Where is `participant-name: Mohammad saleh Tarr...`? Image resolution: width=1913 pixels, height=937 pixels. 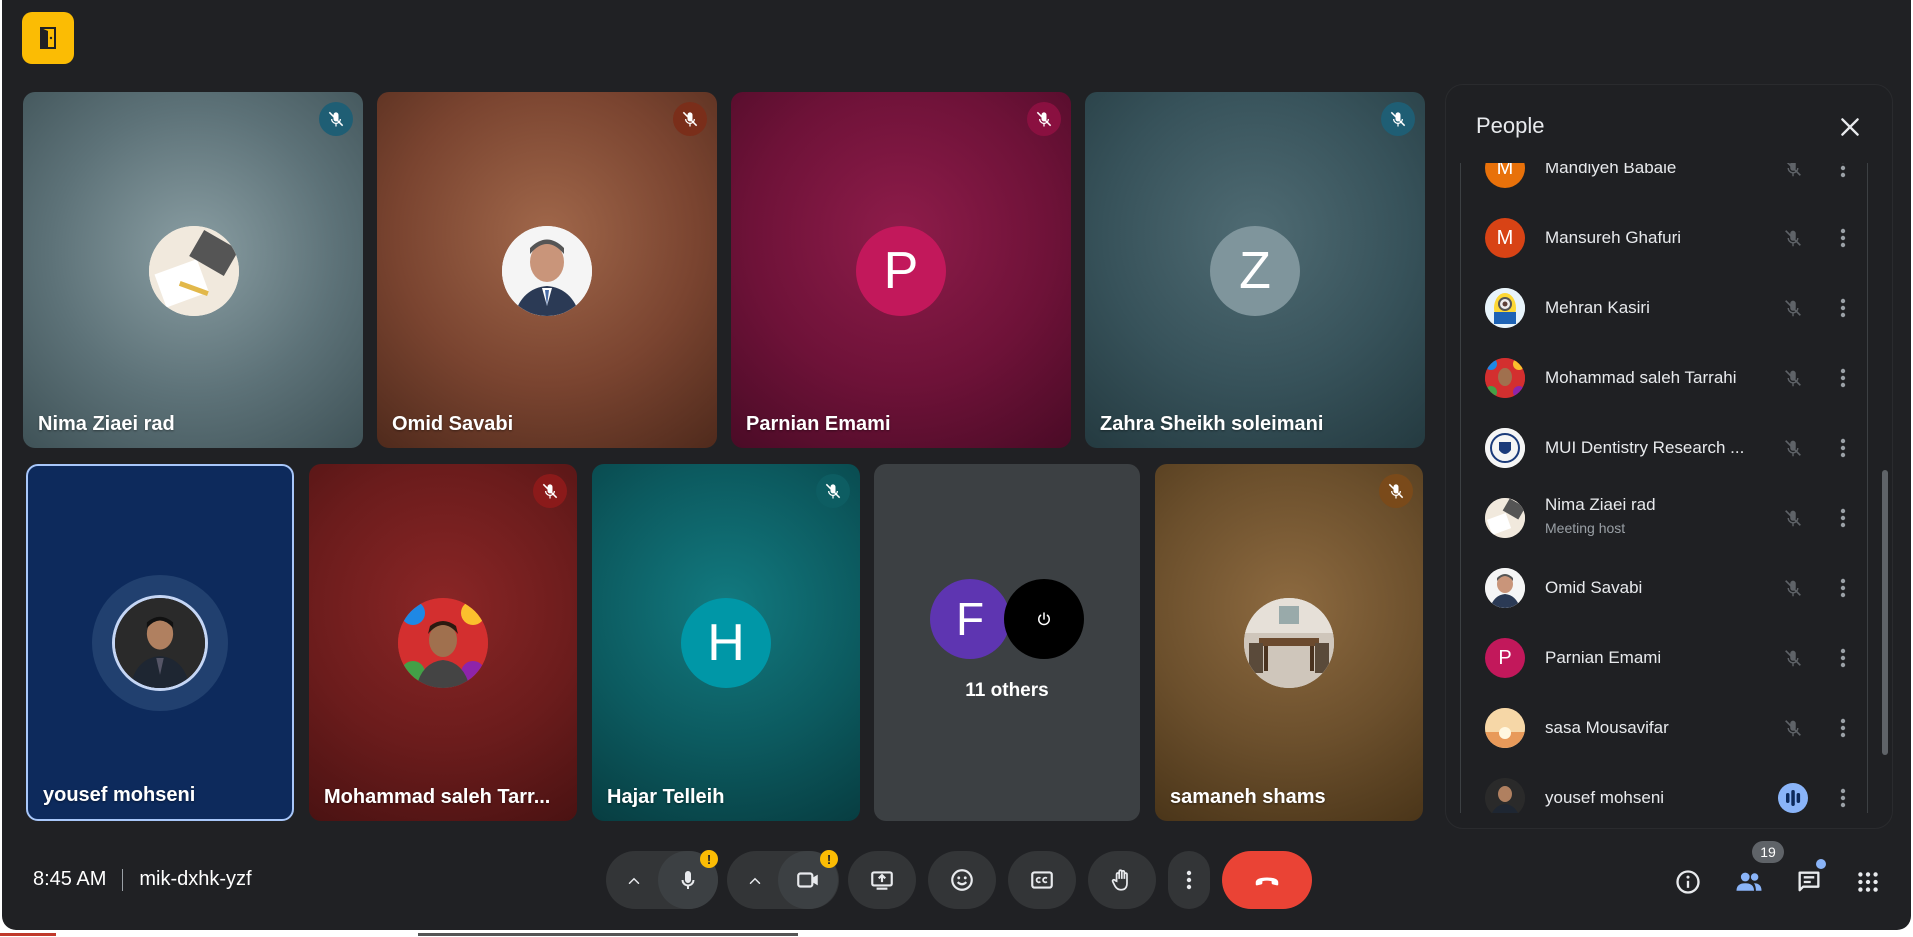 participant-name: Mohammad saleh Tarr... is located at coordinates (437, 797).